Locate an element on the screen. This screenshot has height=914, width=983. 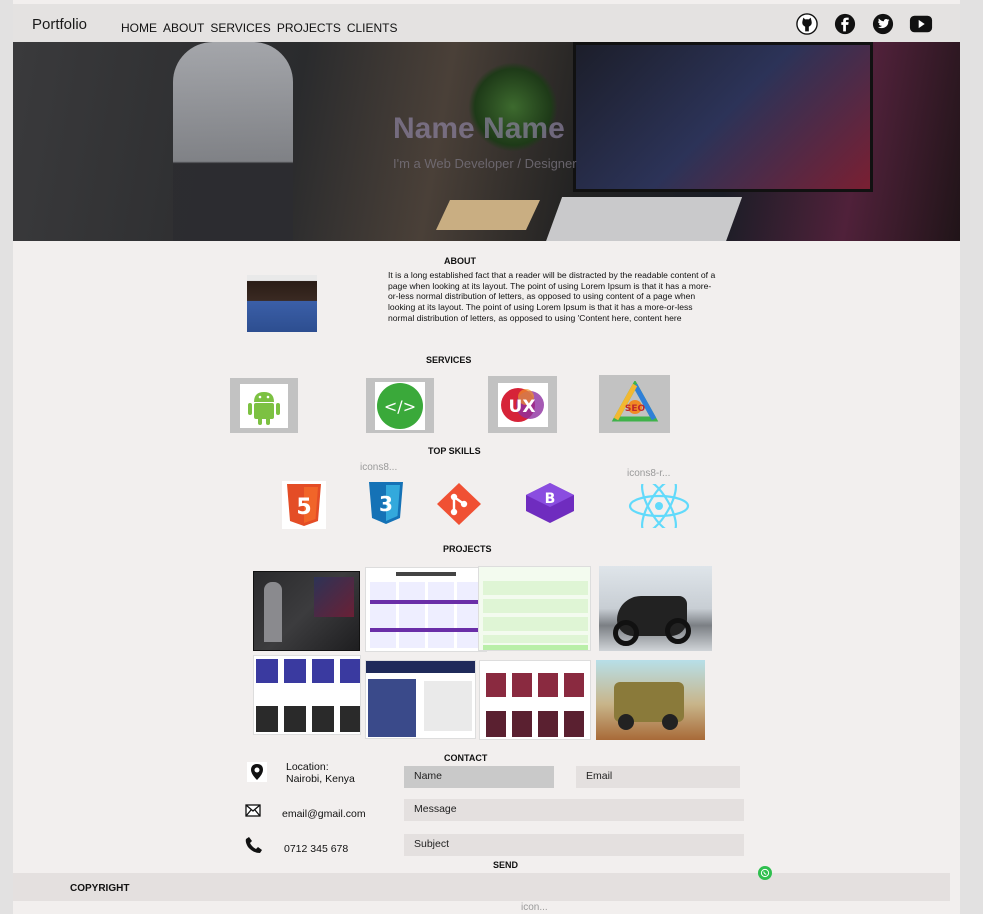
envelope-icon is located at coordinates (253, 810).